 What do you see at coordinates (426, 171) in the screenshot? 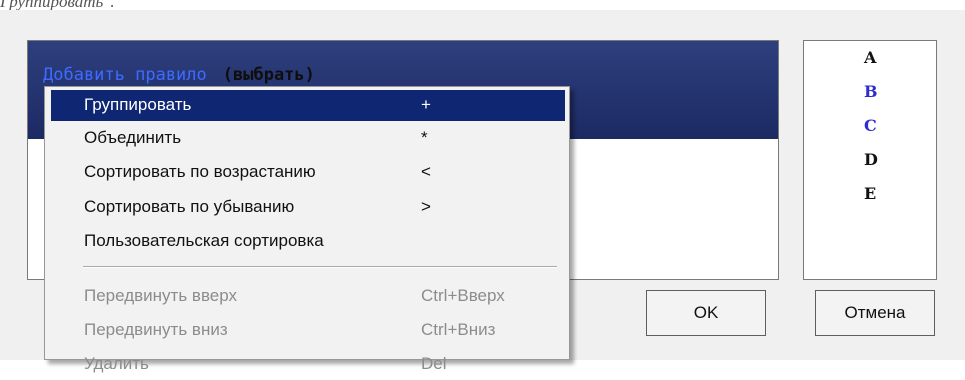
I see `menu-item-shortcut: <` at bounding box center [426, 171].